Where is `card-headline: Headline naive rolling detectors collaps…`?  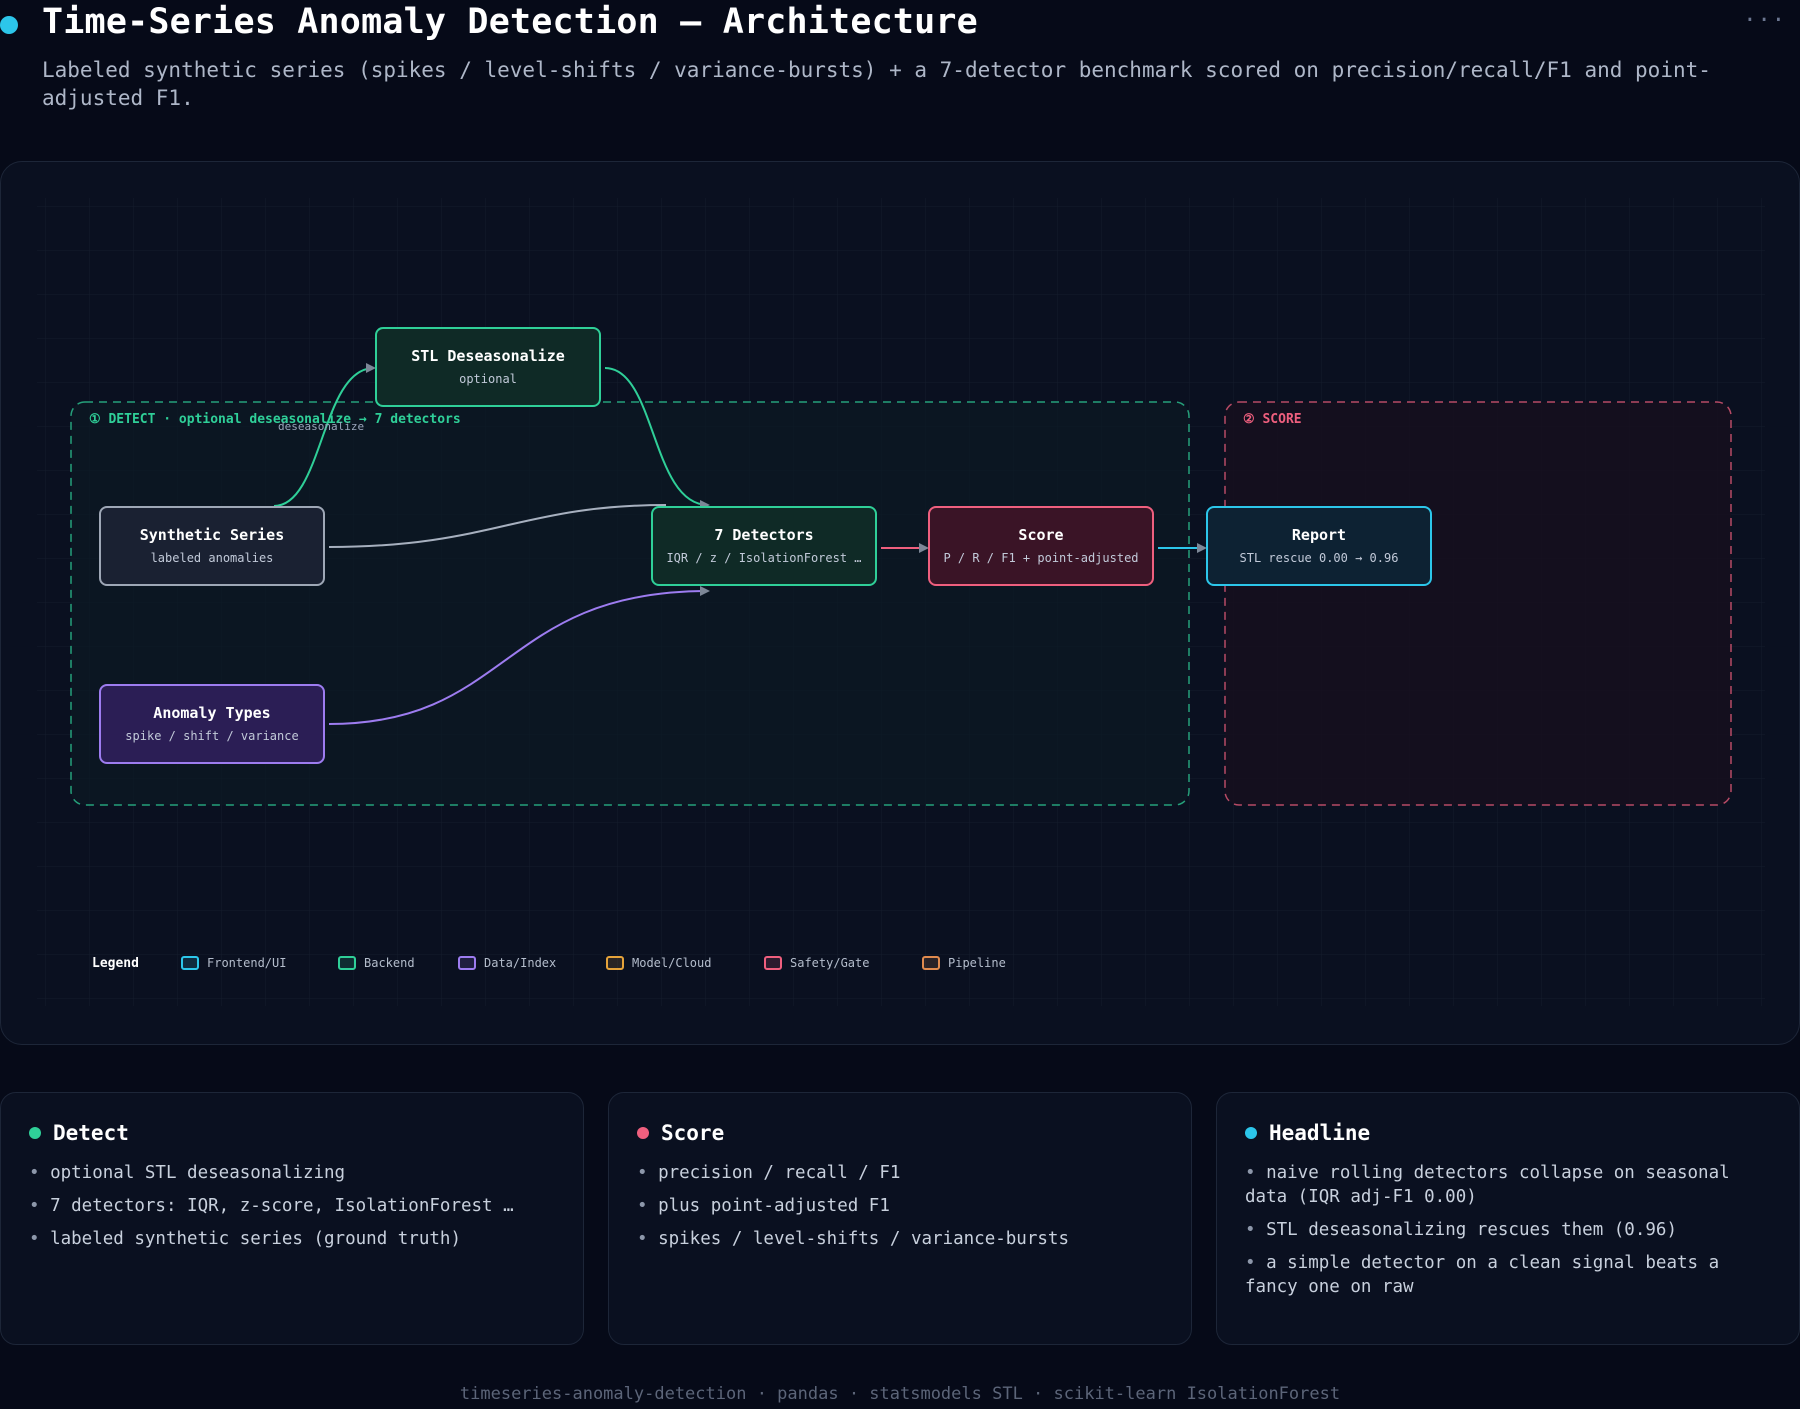
card-headline: Headline naive rolling detectors collaps… is located at coordinates (1508, 1218).